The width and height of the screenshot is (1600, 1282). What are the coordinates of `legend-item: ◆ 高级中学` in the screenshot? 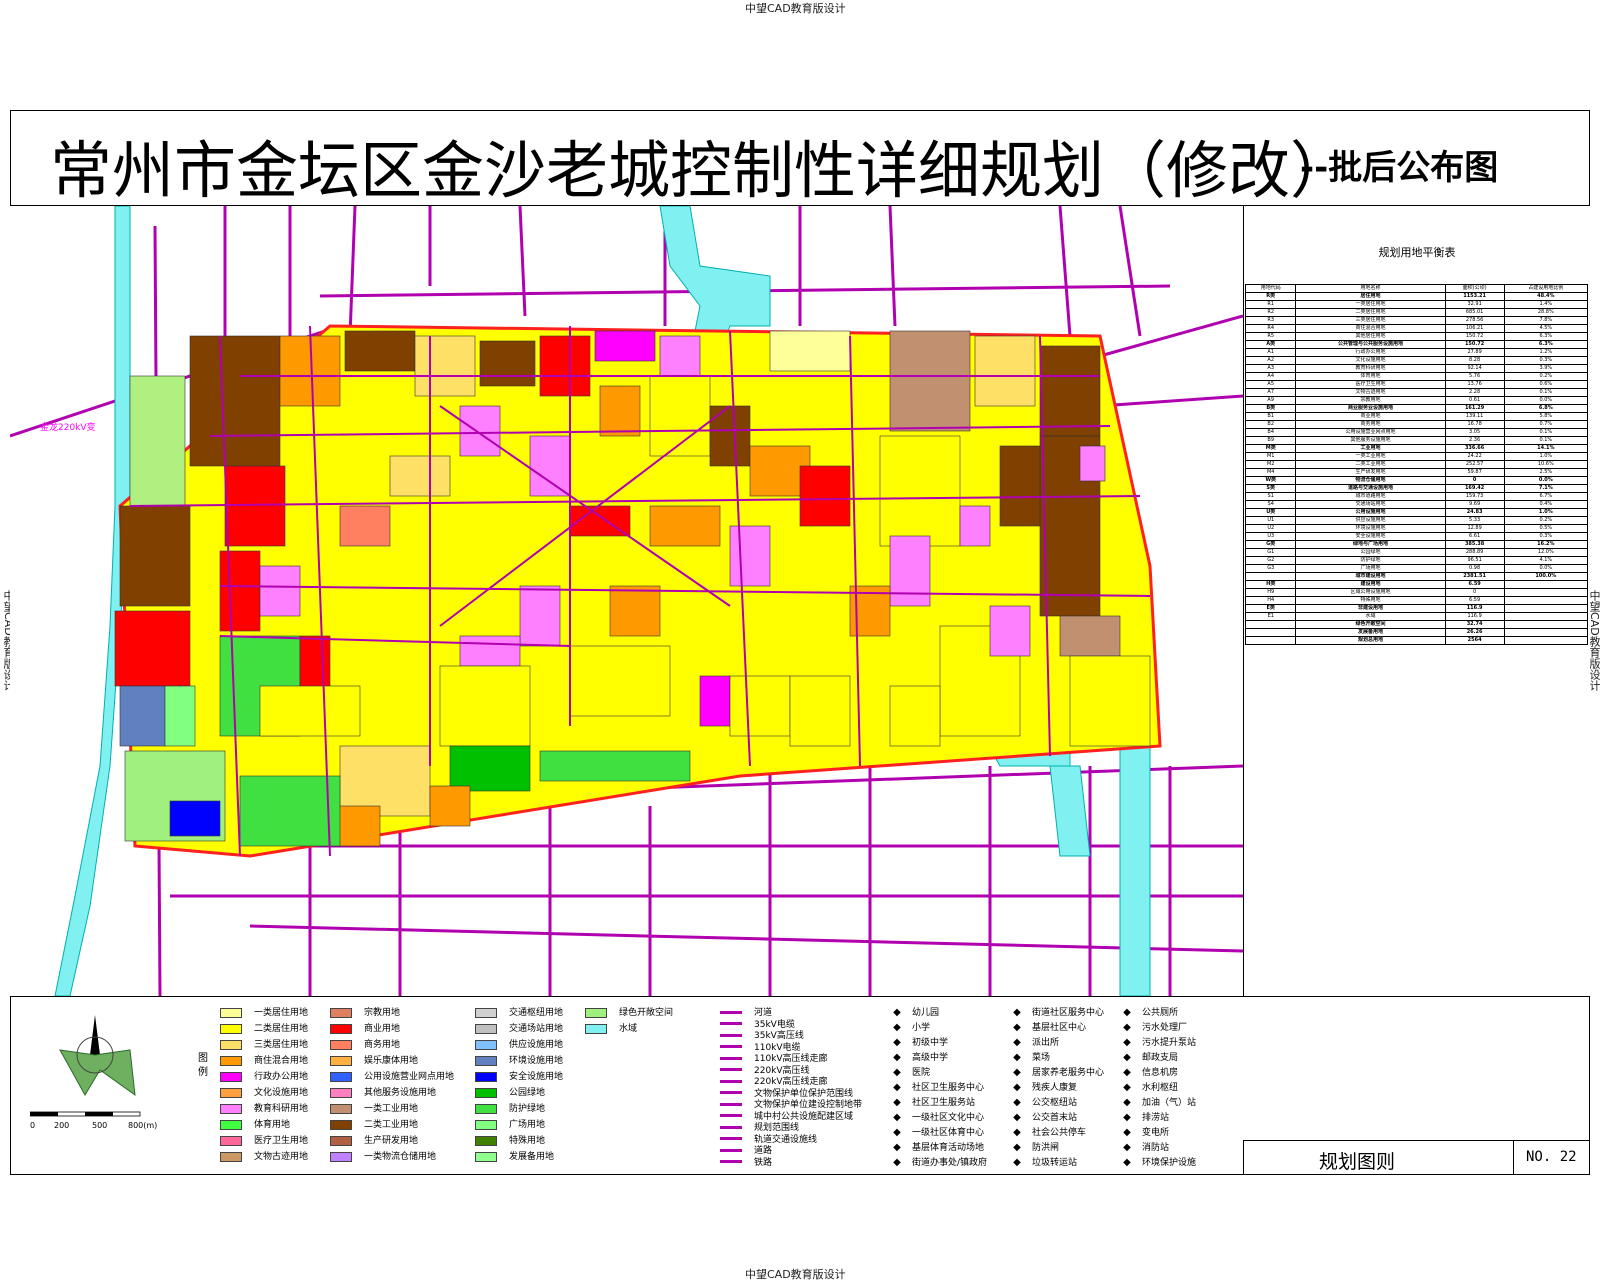 It's located at (919, 1057).